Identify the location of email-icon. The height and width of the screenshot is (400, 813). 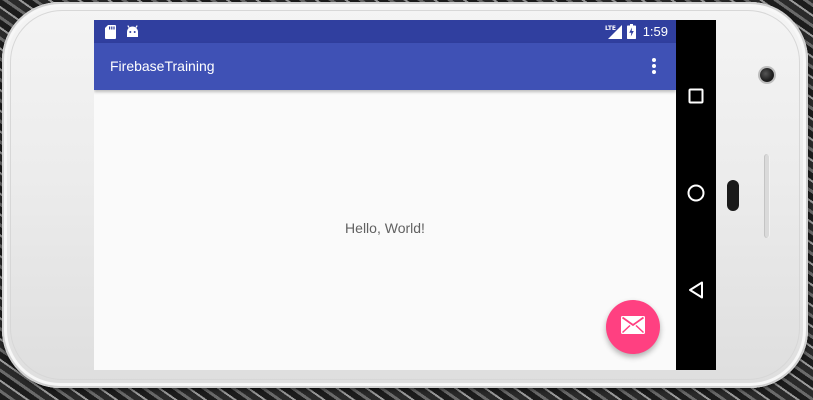
(633, 327).